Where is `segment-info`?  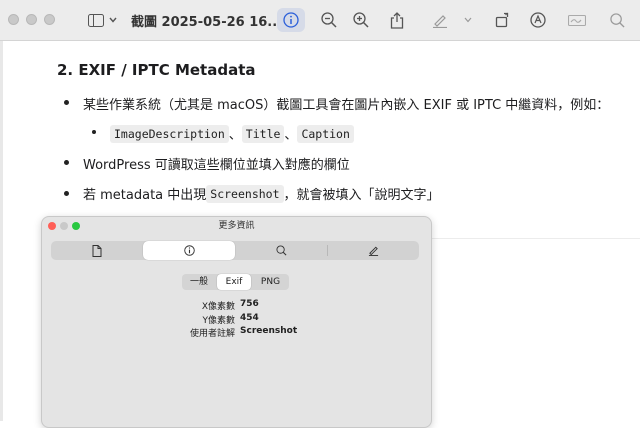 segment-info is located at coordinates (189, 250).